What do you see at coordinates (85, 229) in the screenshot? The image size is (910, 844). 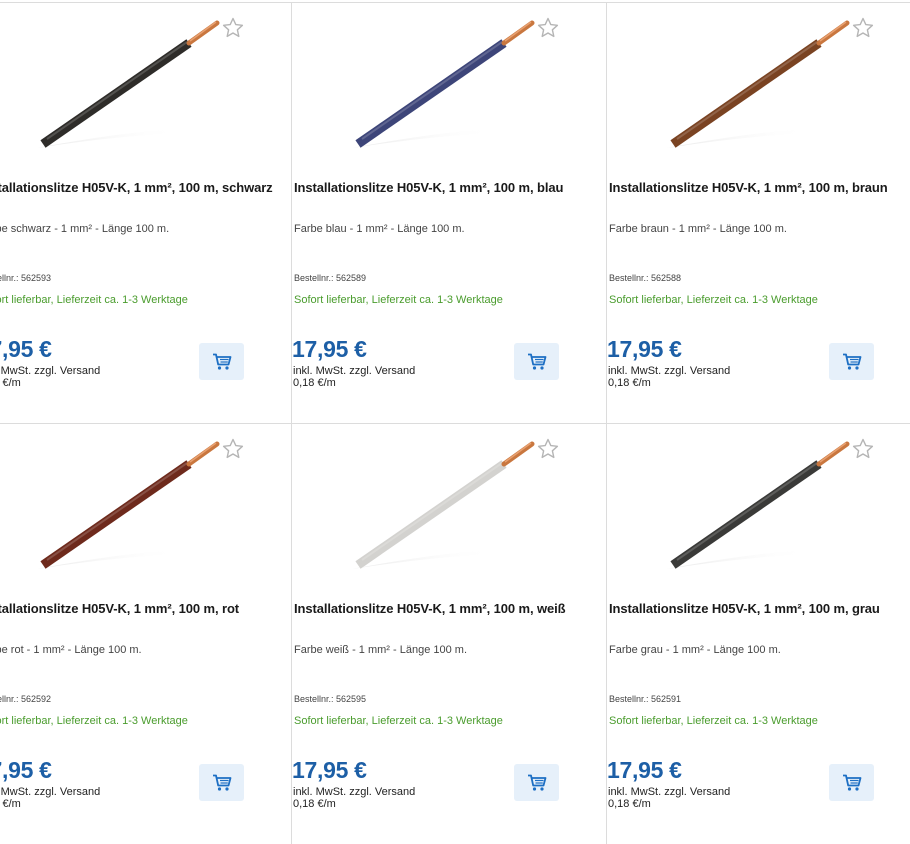 I see `product-description: Farbe schwarz - 1 mm² - Länge 100 m.` at bounding box center [85, 229].